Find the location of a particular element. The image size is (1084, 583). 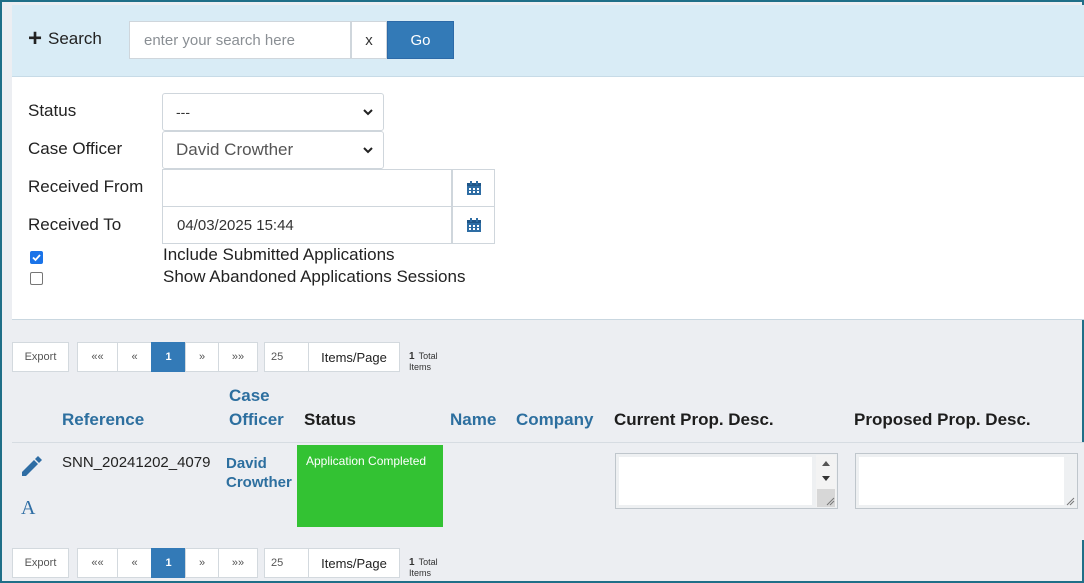

pencil-icon is located at coordinates (32, 466).